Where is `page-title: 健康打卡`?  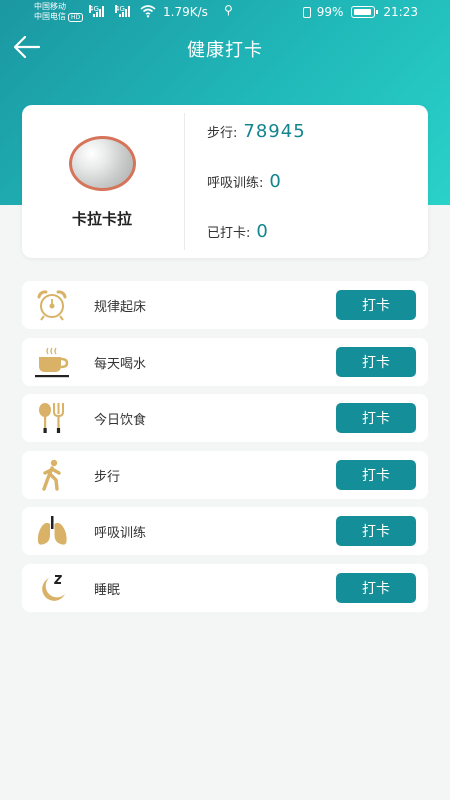 page-title: 健康打卡 is located at coordinates (225, 50).